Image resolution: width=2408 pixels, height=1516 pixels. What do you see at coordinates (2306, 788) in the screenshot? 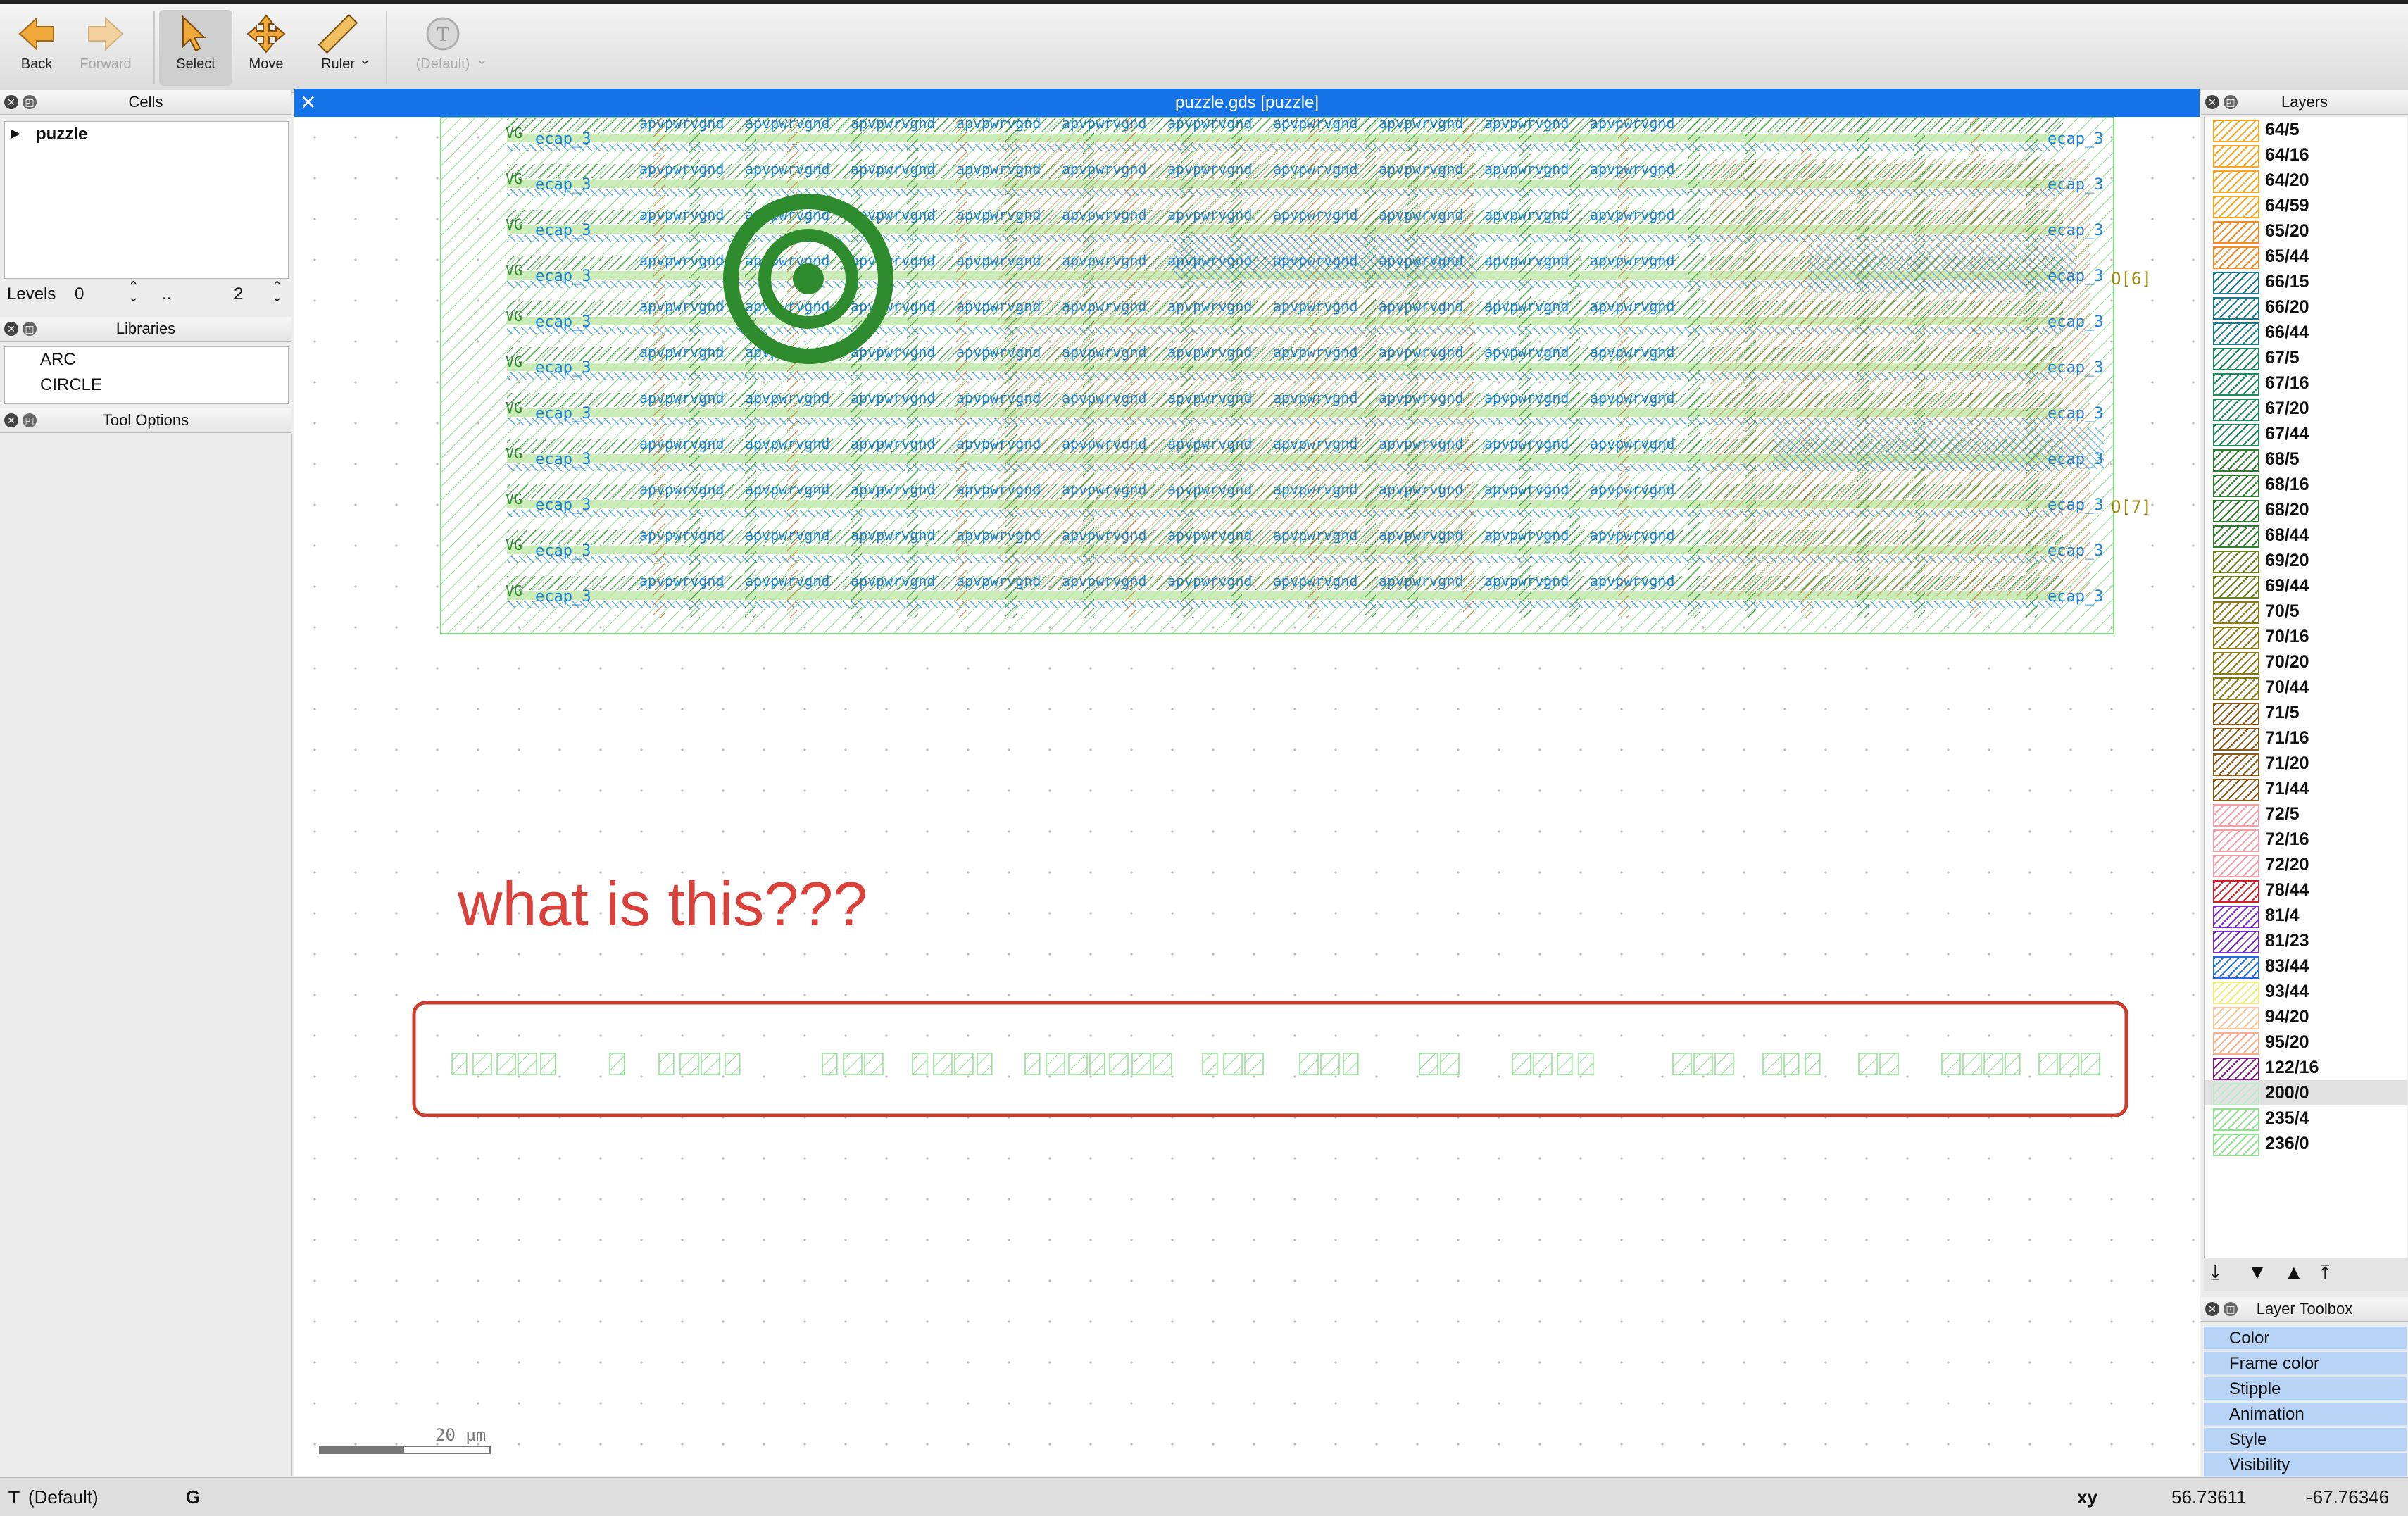
I see `layer-row: 71/44` at bounding box center [2306, 788].